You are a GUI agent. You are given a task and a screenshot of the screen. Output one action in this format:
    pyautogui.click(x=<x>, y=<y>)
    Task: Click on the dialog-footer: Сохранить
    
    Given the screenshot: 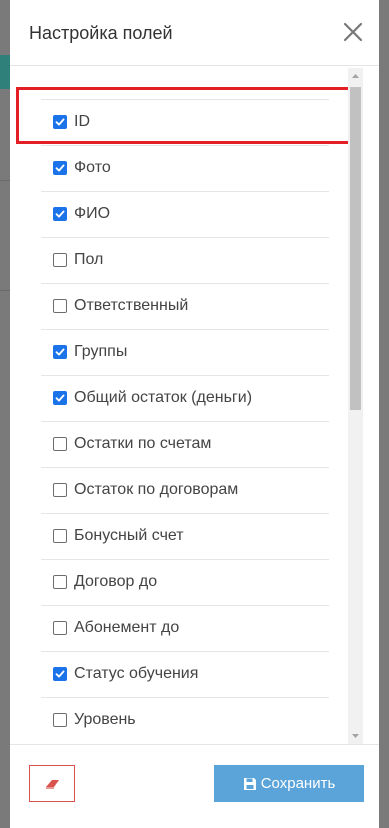 What is the action you would take?
    pyautogui.click(x=194, y=786)
    